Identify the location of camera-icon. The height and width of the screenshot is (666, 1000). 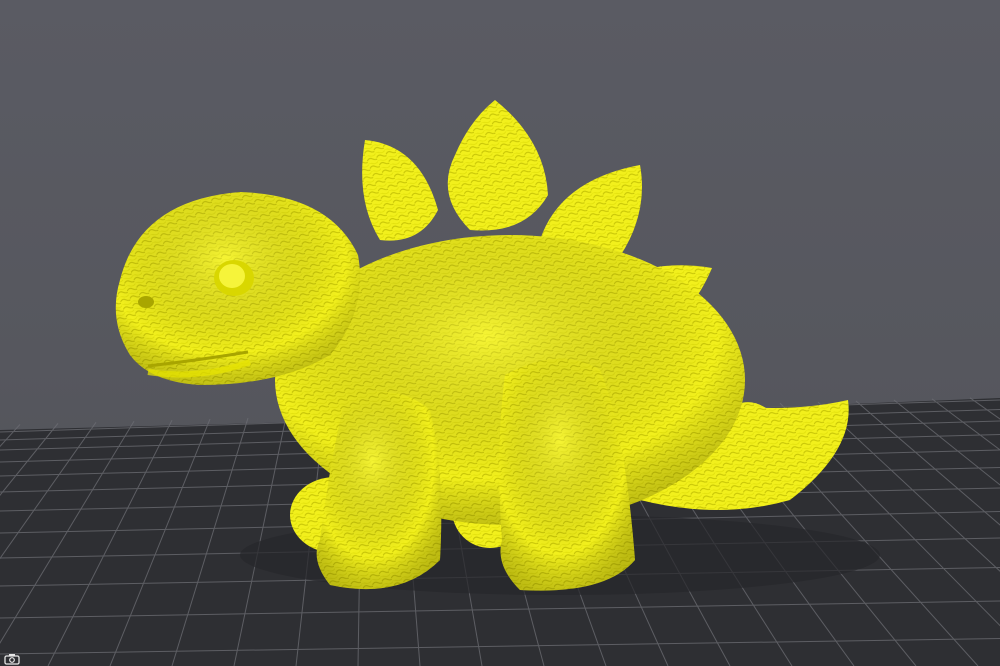
(12, 659).